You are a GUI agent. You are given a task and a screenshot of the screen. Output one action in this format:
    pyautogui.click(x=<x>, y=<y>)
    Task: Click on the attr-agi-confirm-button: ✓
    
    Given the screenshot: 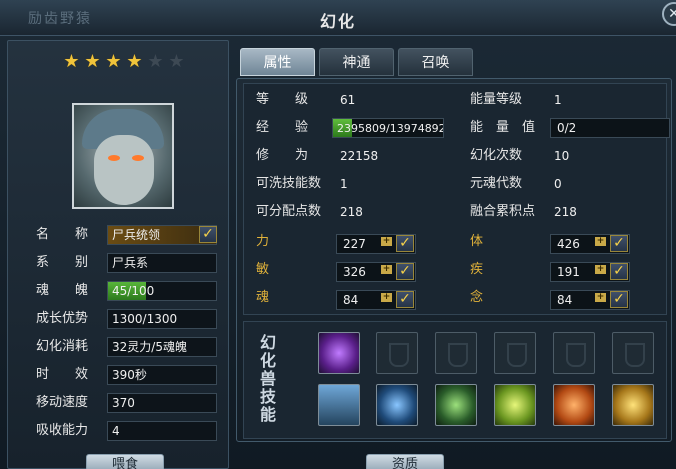 What is the action you would take?
    pyautogui.click(x=405, y=271)
    